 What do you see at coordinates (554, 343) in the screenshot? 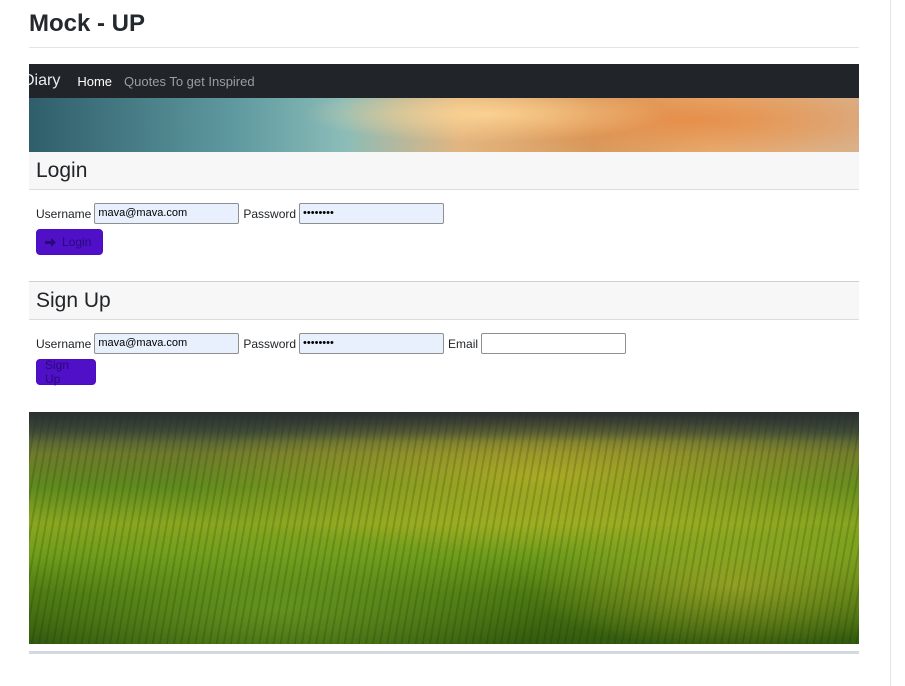
I see `signup-email-input` at bounding box center [554, 343].